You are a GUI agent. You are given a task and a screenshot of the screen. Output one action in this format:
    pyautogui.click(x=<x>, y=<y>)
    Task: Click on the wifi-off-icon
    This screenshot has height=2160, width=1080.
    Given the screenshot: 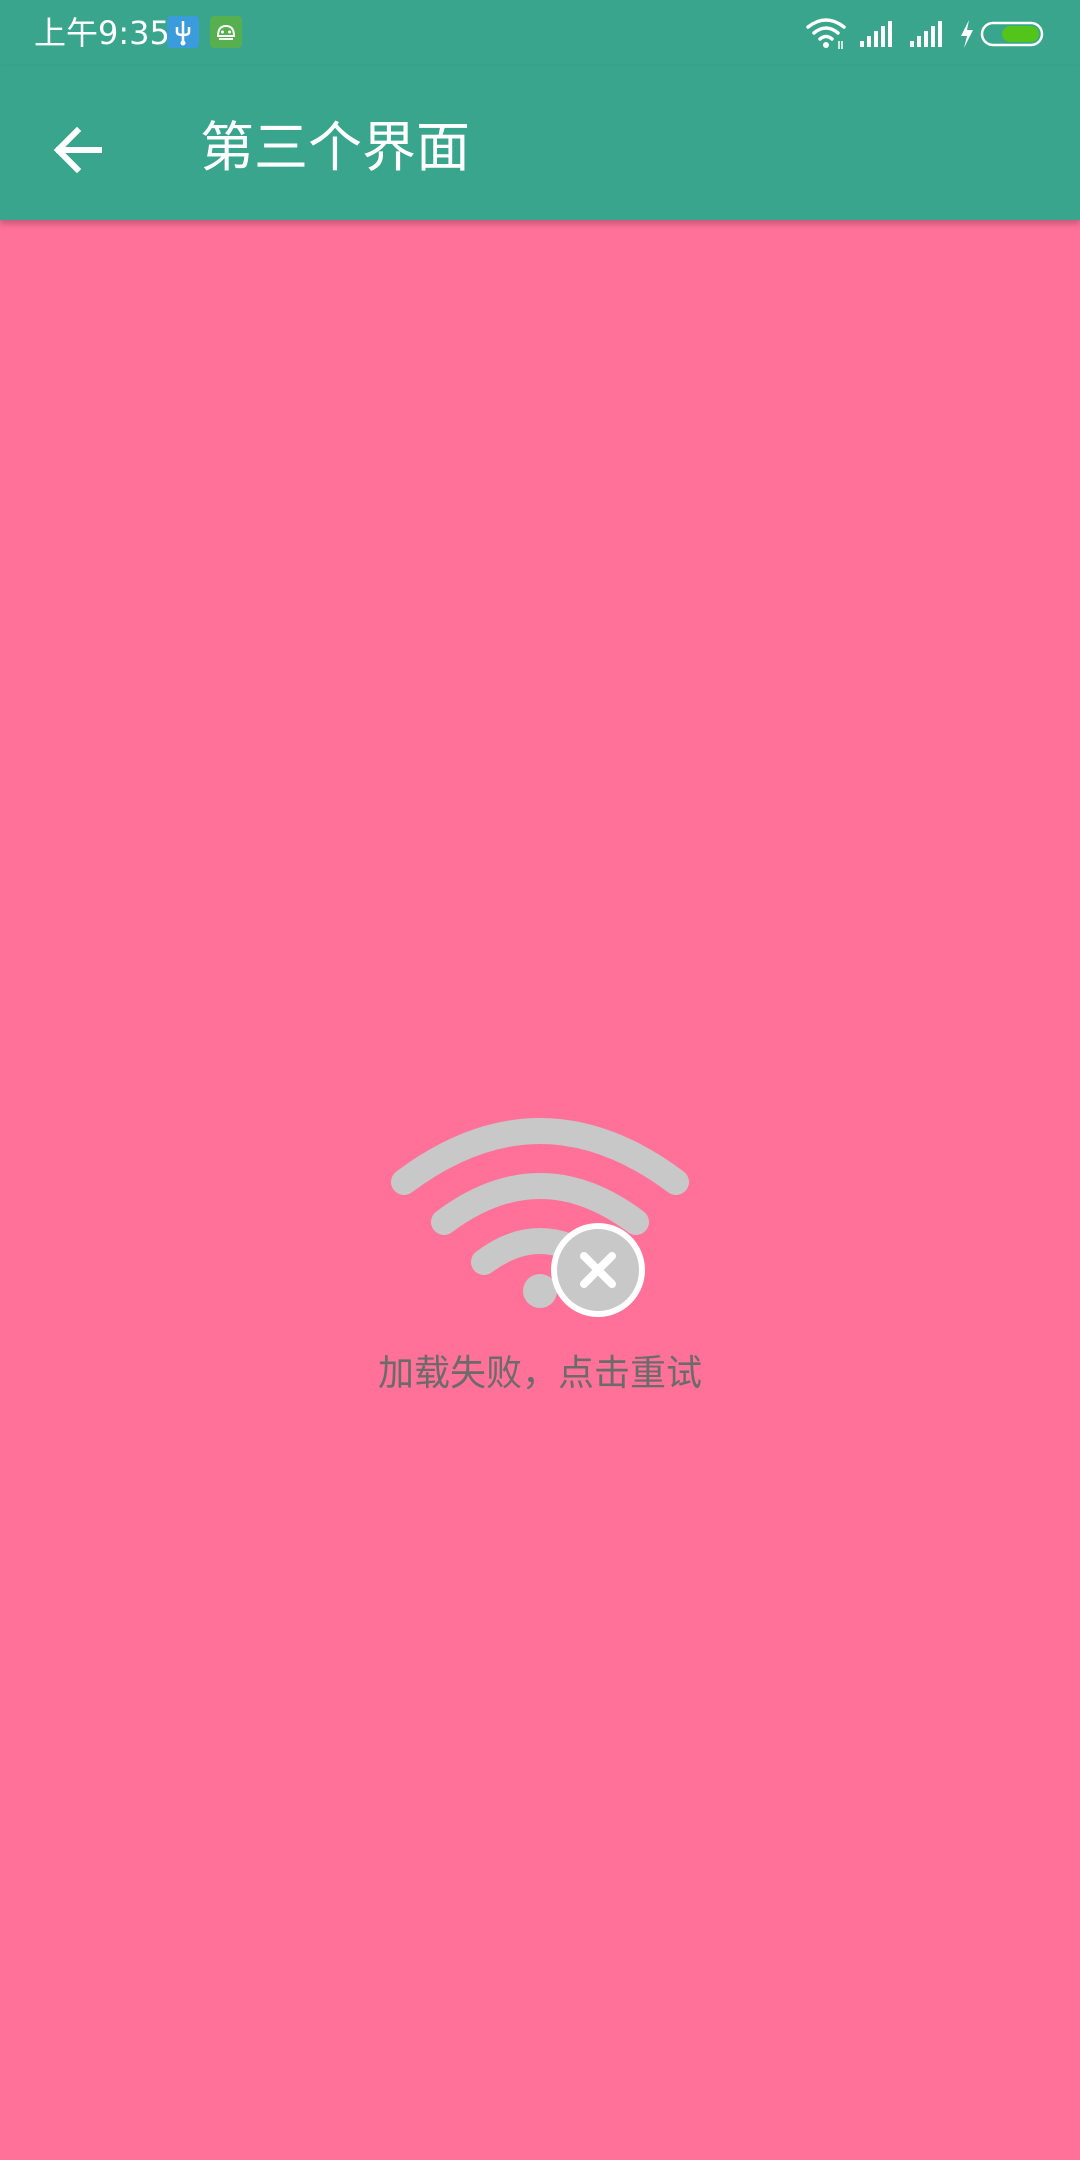 What is the action you would take?
    pyautogui.click(x=540, y=1217)
    